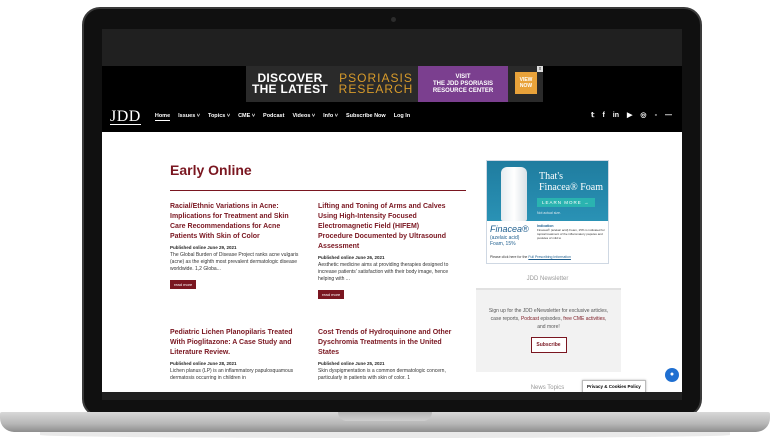 This screenshot has height=447, width=770. Describe the element at coordinates (351, 257) in the screenshot. I see `article-date: Published online June 26, 2021` at that location.